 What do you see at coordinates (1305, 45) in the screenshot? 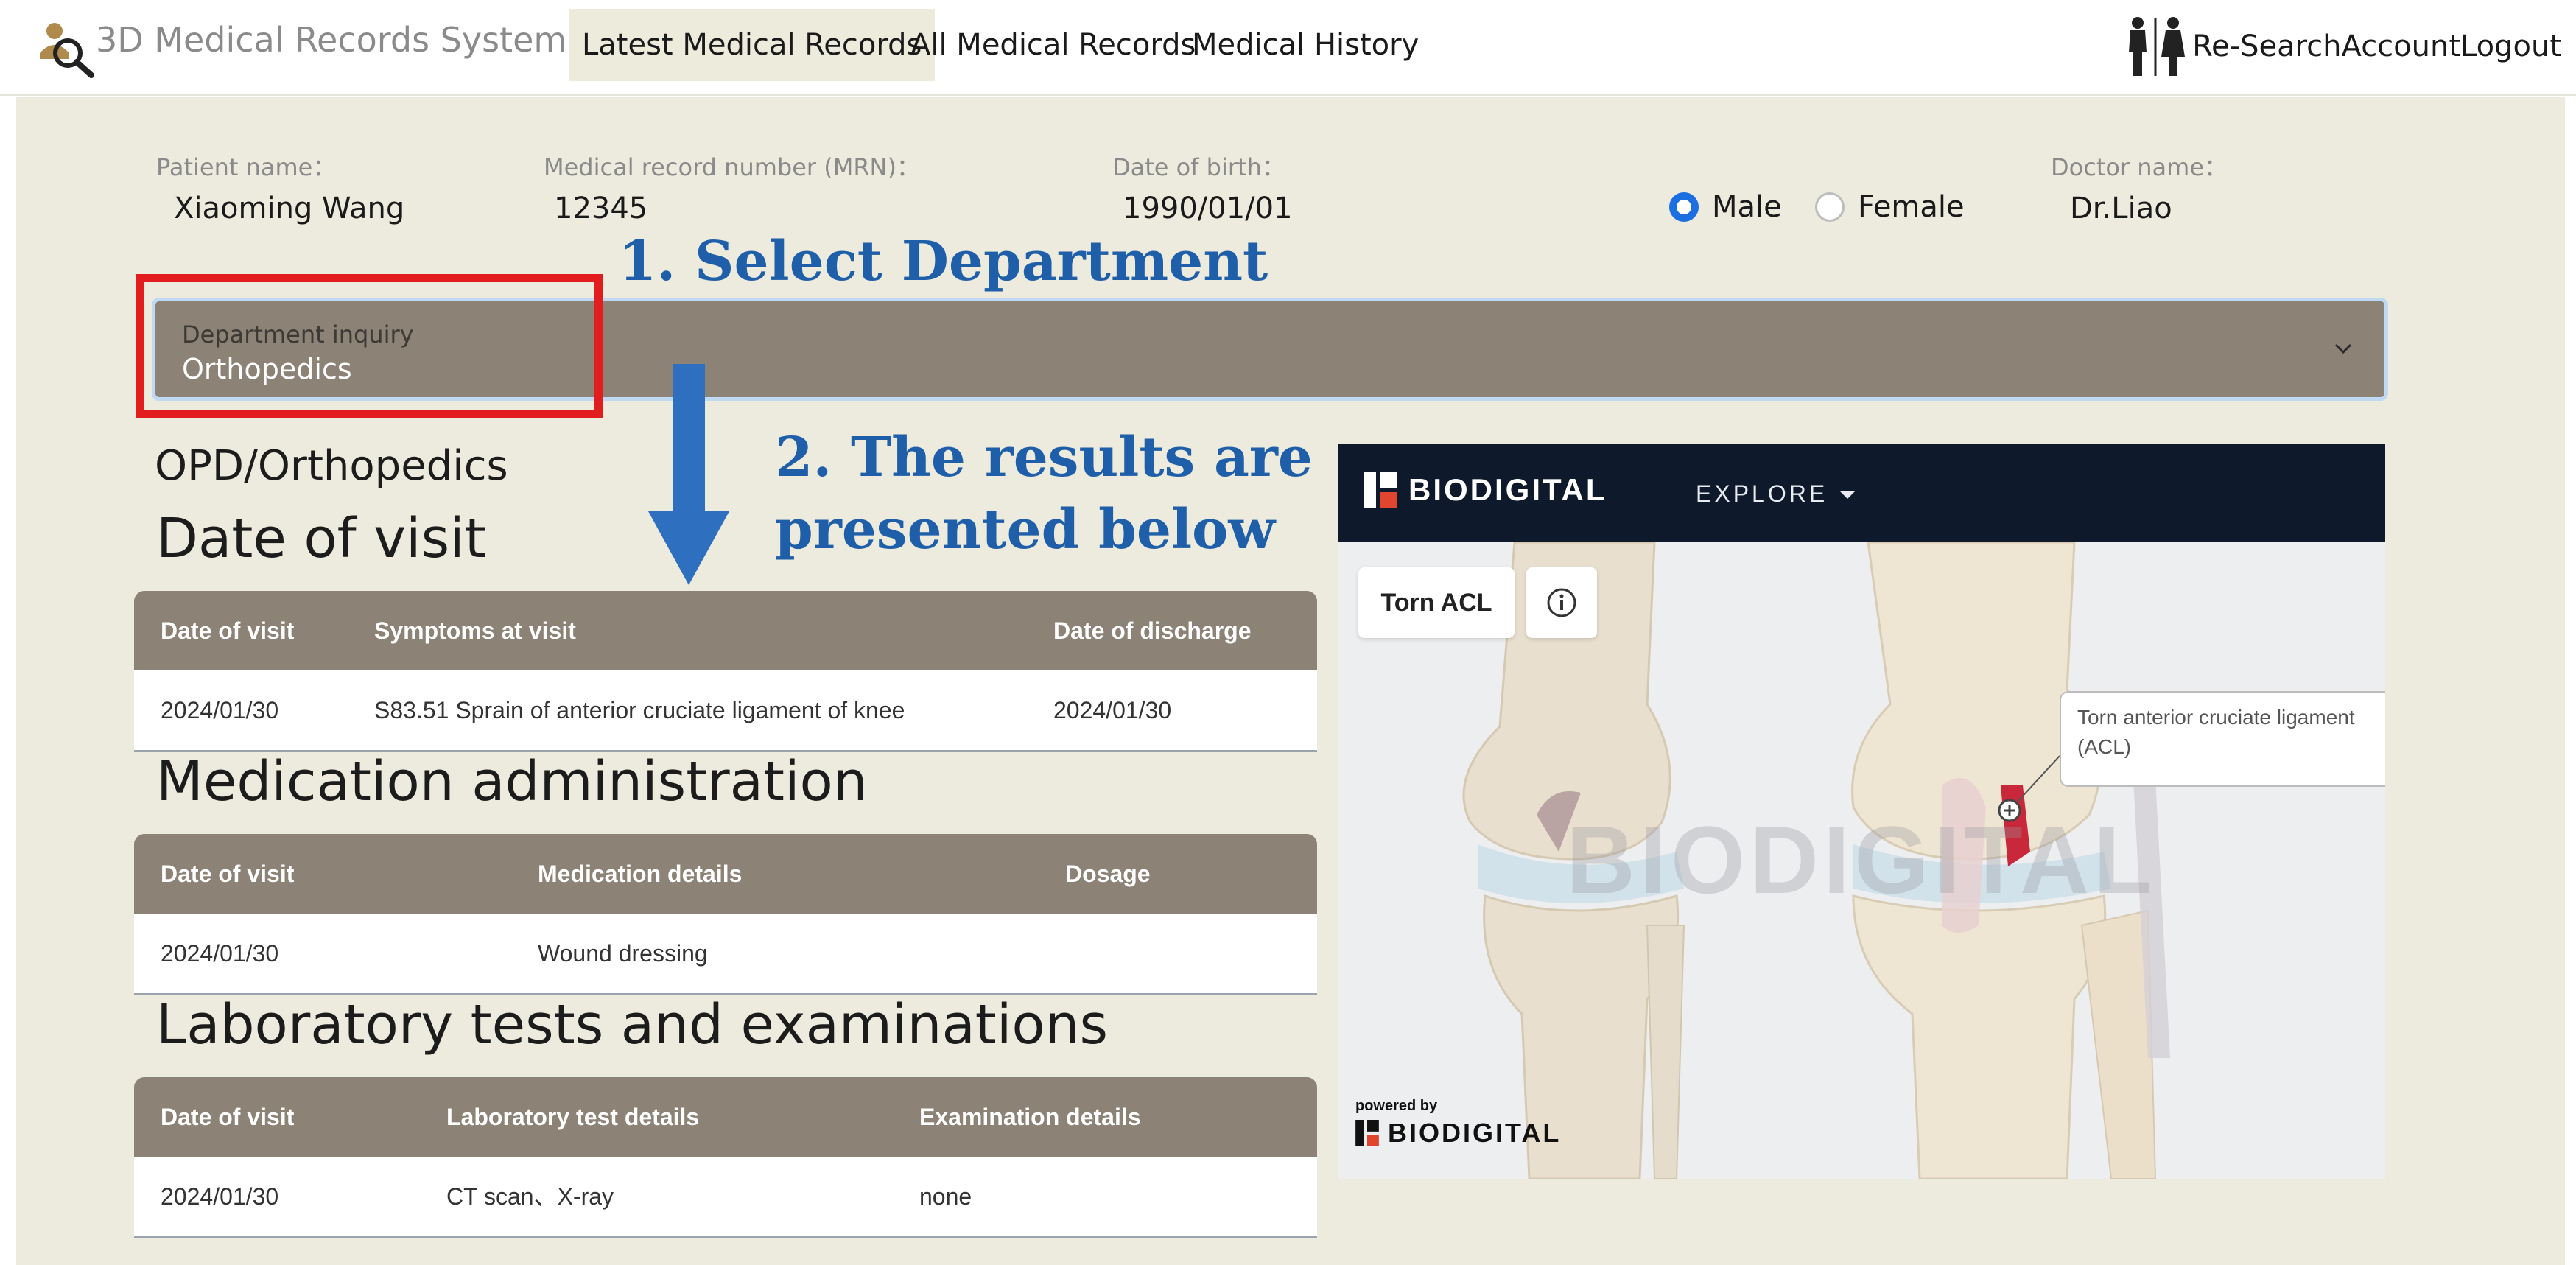
I see `tab-medical-history: Medical History` at bounding box center [1305, 45].